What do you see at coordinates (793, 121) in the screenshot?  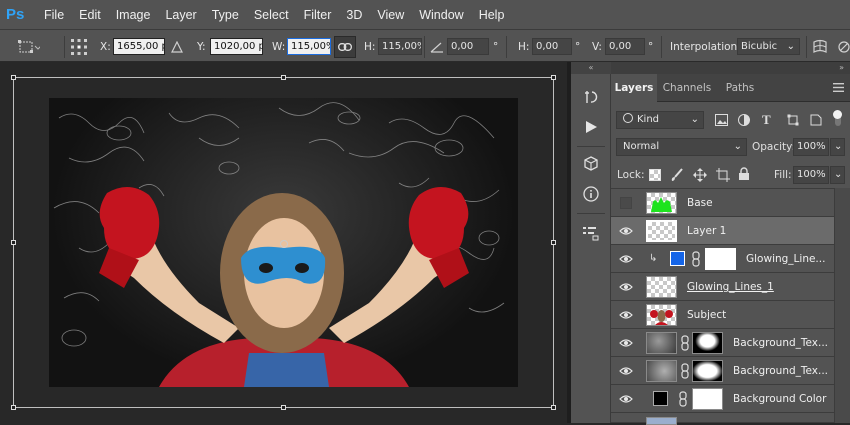 I see `filter-shape-icon` at bounding box center [793, 121].